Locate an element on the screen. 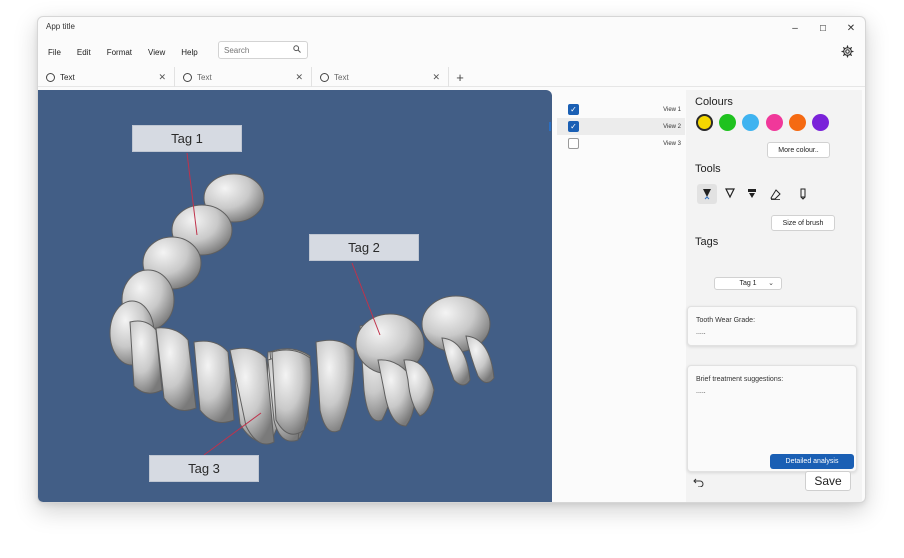  undo-icon is located at coordinates (698, 483).